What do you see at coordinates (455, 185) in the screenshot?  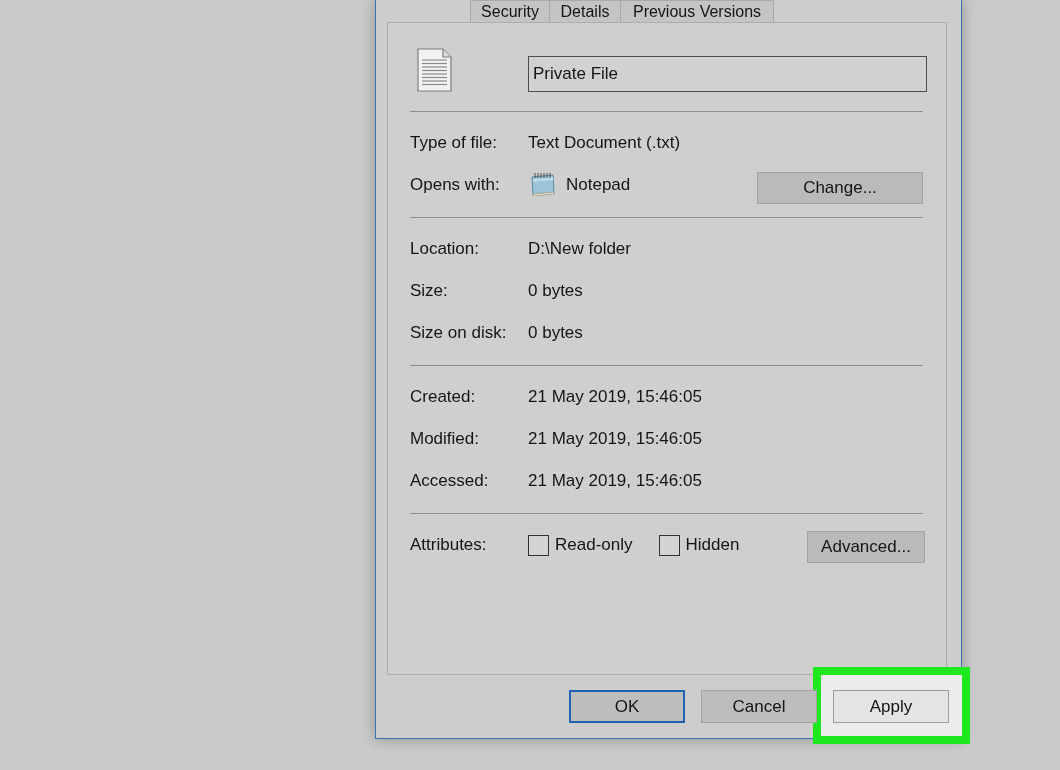 I see `field-label: Opens with:` at bounding box center [455, 185].